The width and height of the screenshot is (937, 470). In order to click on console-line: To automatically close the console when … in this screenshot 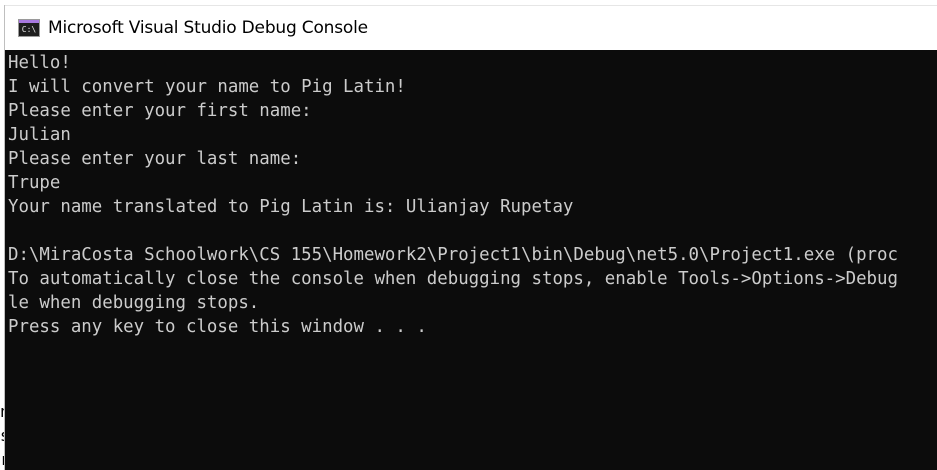, I will do `click(453, 279)`.